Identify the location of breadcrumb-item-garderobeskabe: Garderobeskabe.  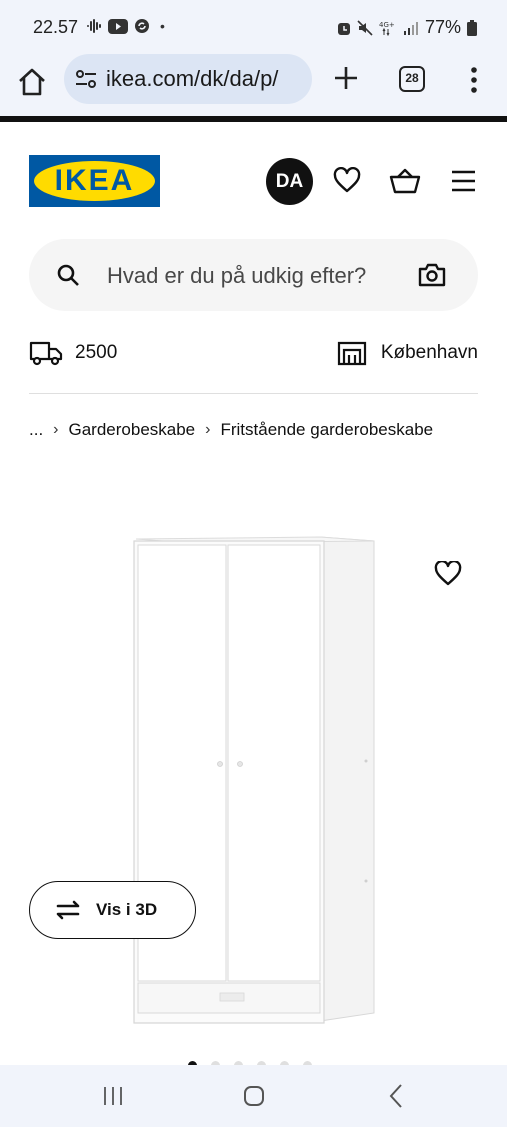
(132, 430).